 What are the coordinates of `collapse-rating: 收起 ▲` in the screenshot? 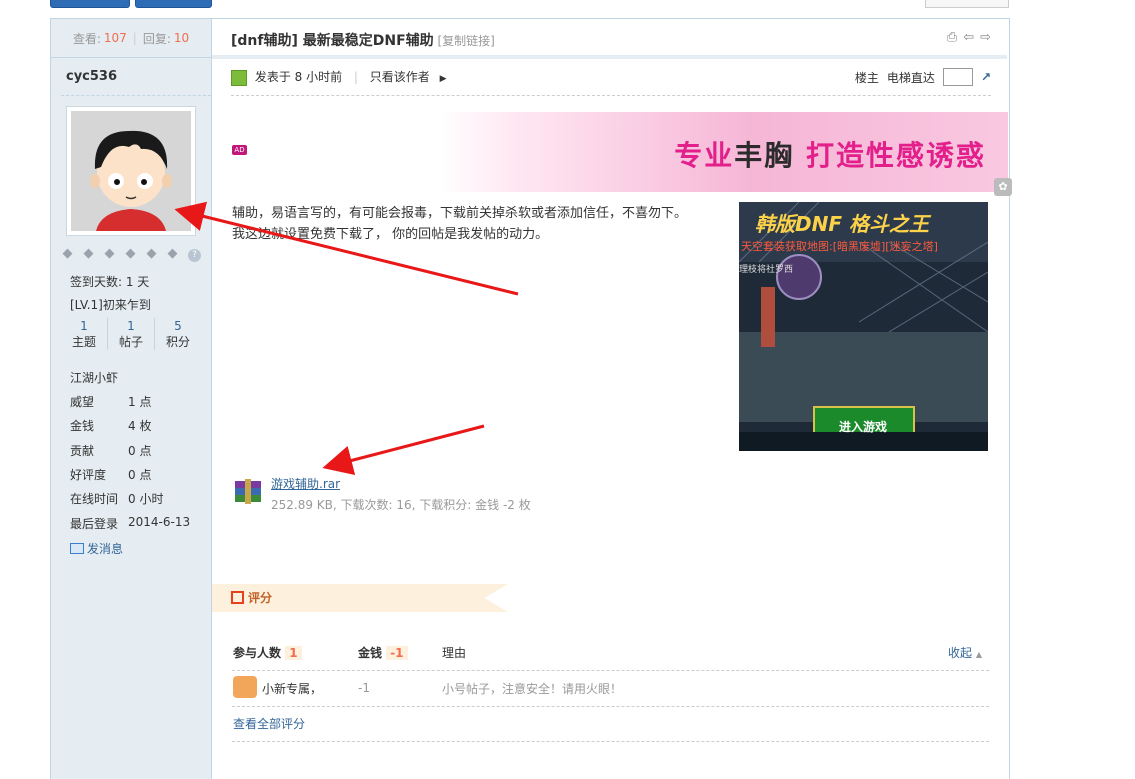 It's located at (965, 652).